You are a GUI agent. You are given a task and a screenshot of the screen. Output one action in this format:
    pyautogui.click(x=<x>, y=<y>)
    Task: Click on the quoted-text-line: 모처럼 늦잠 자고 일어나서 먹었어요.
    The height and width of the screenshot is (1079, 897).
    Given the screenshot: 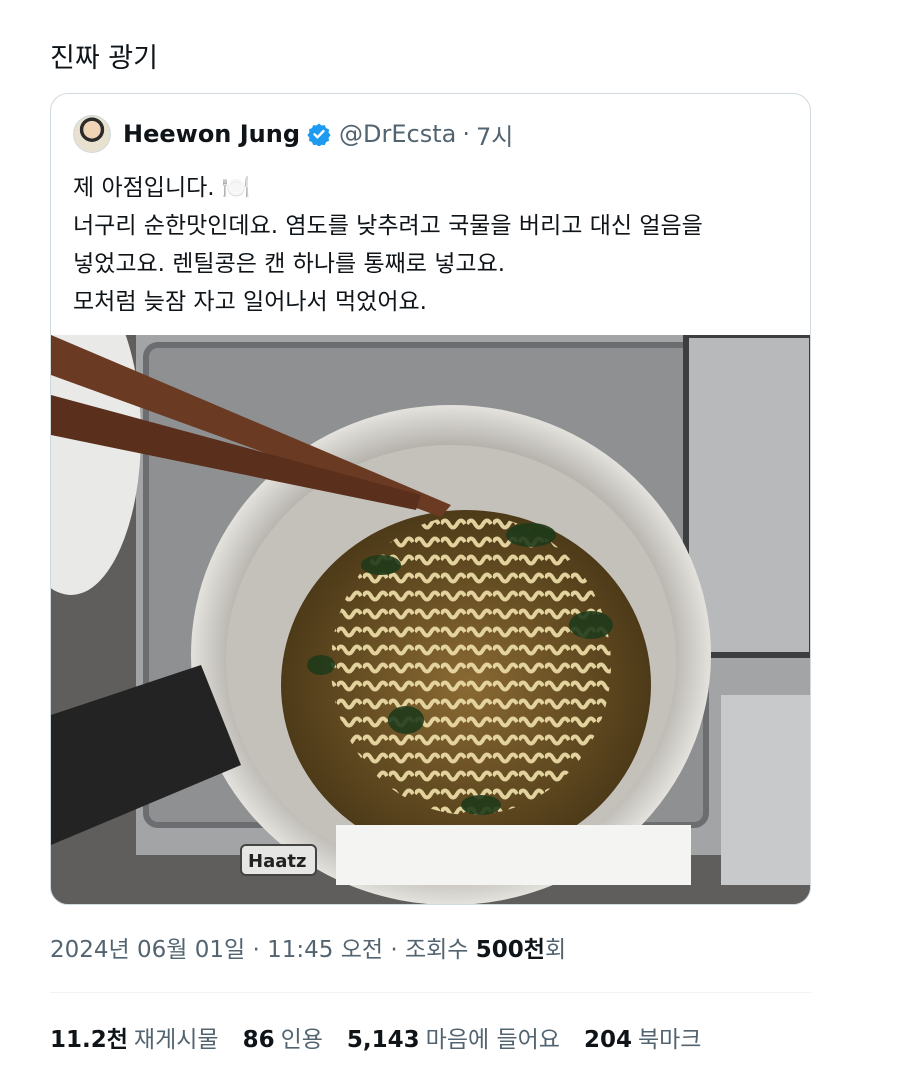 What is the action you would take?
    pyautogui.click(x=250, y=302)
    